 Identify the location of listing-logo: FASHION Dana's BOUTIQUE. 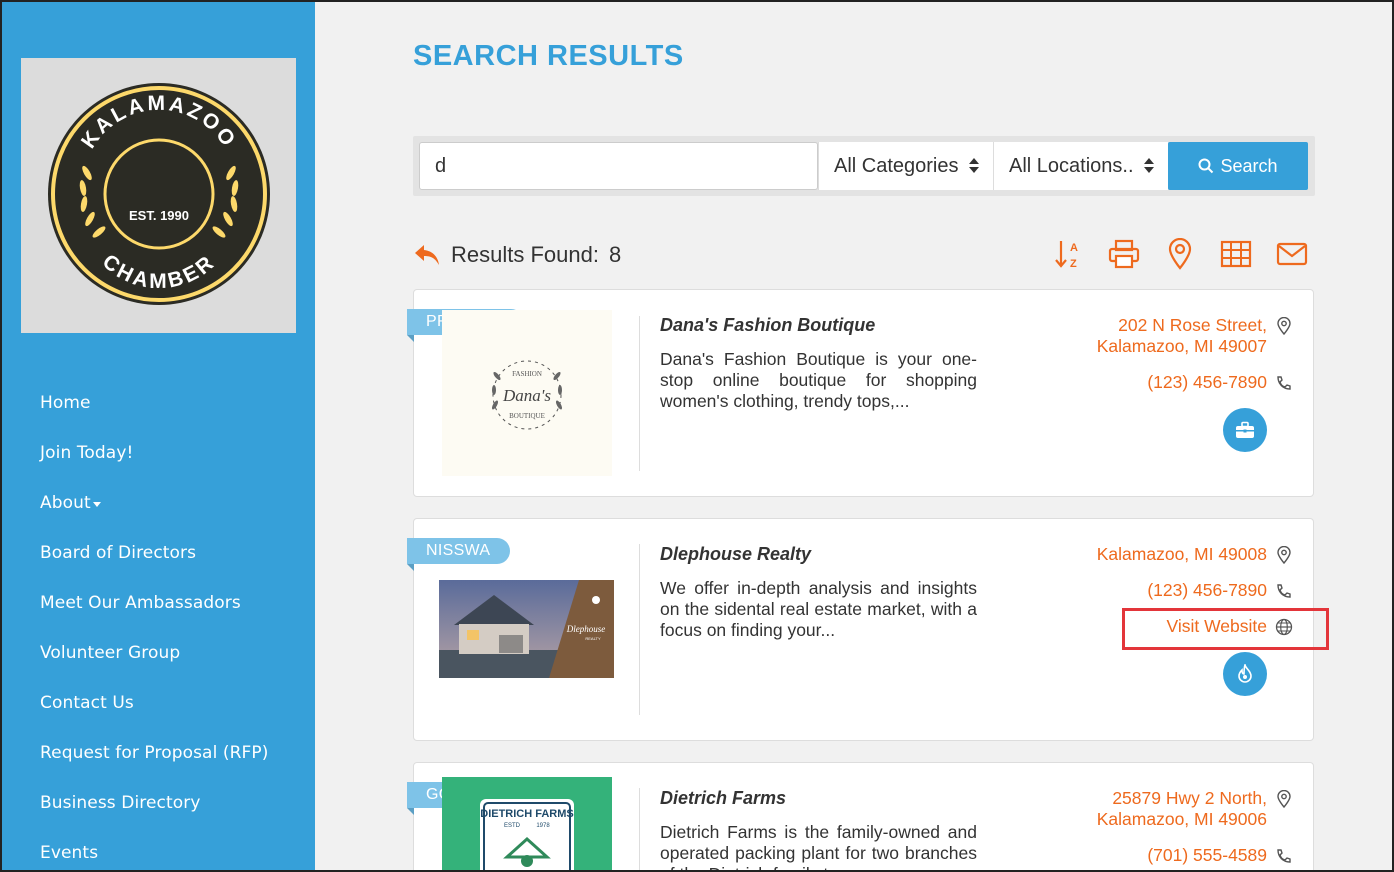
(527, 393).